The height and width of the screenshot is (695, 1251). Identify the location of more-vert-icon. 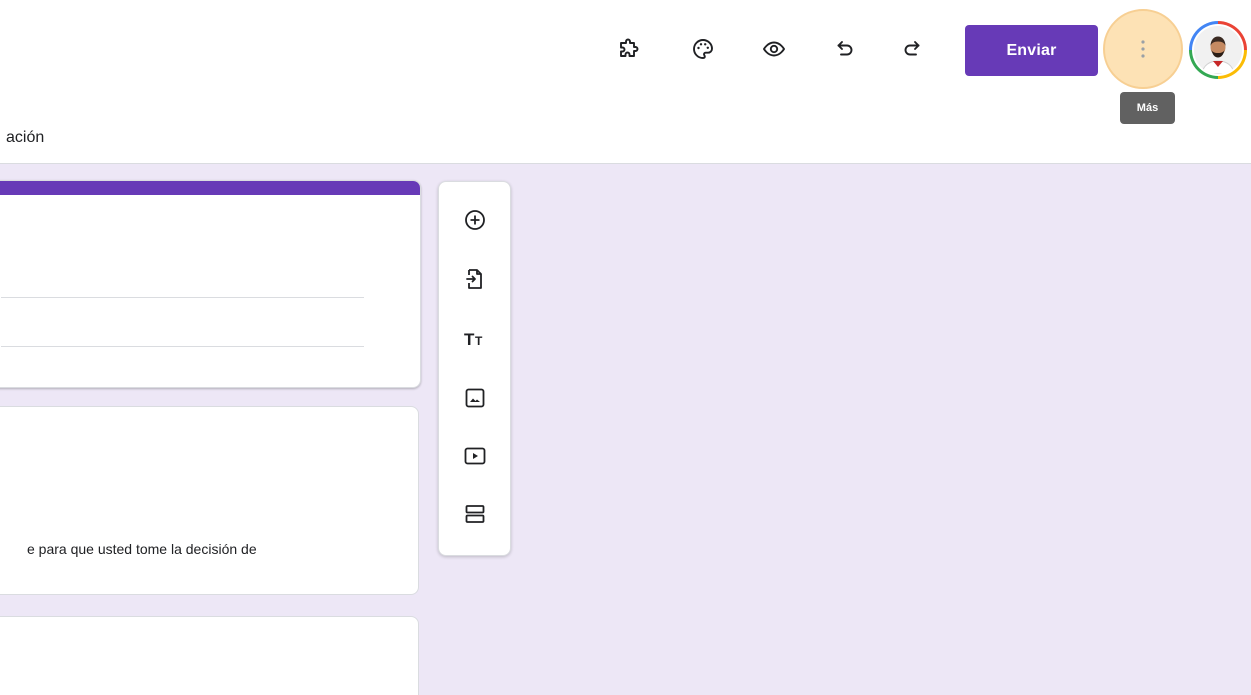
(1143, 49).